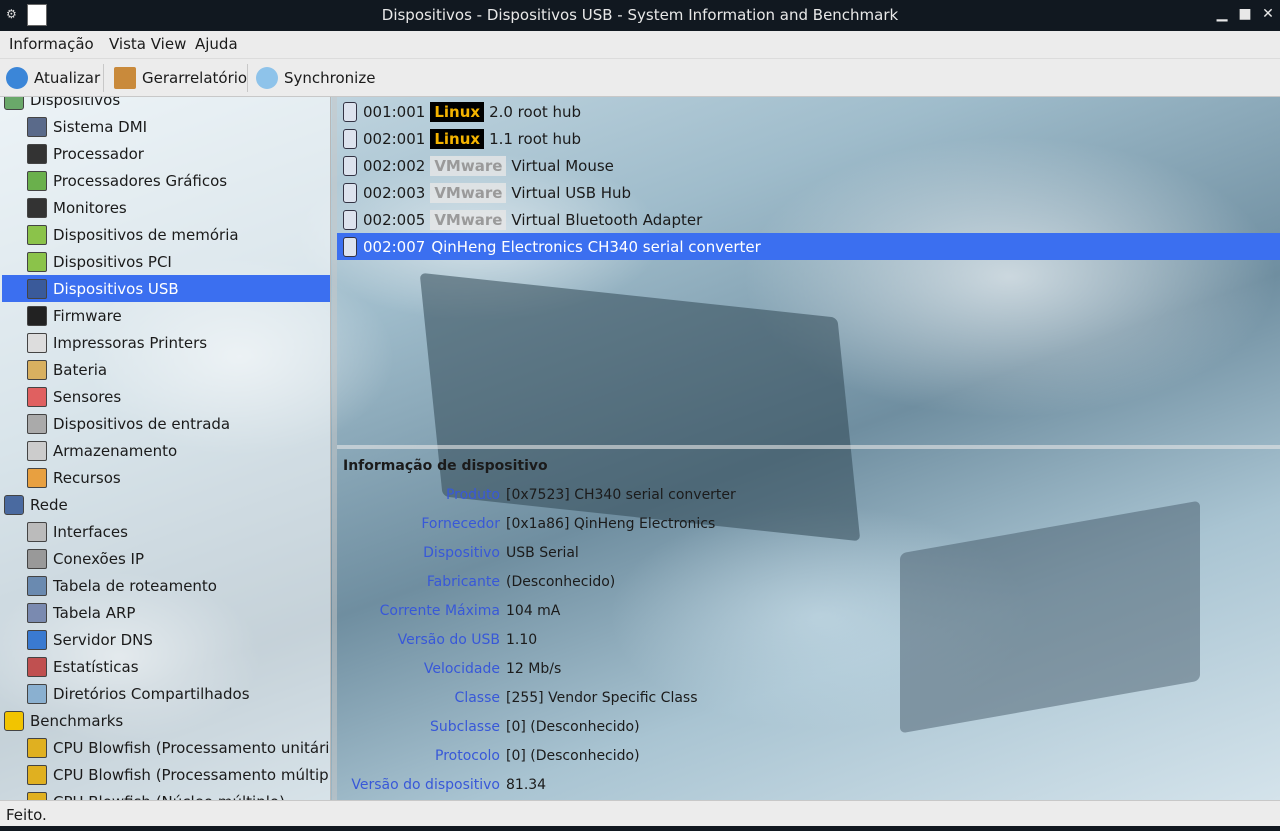 The height and width of the screenshot is (831, 1280). What do you see at coordinates (85, 153) in the screenshot?
I see `sidebar-item: Processador` at bounding box center [85, 153].